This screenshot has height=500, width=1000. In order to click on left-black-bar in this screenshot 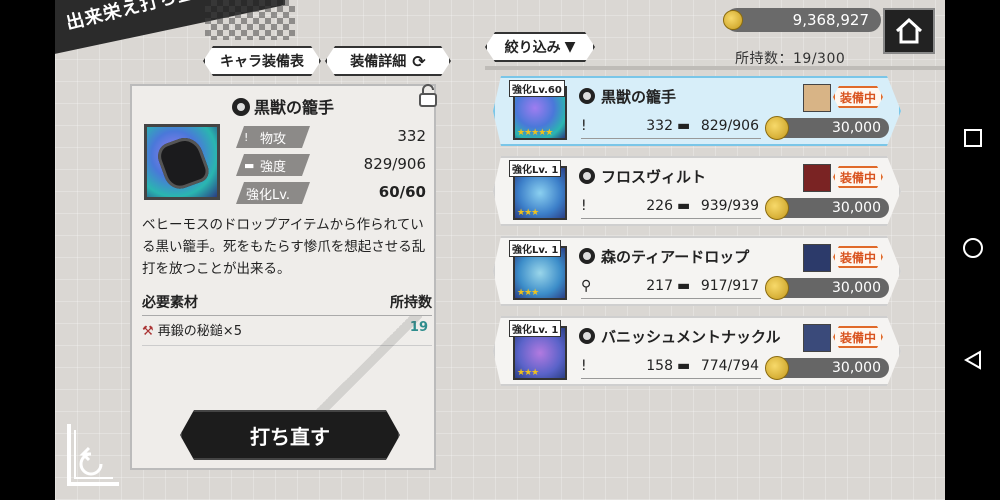, I will do `click(27, 250)`.